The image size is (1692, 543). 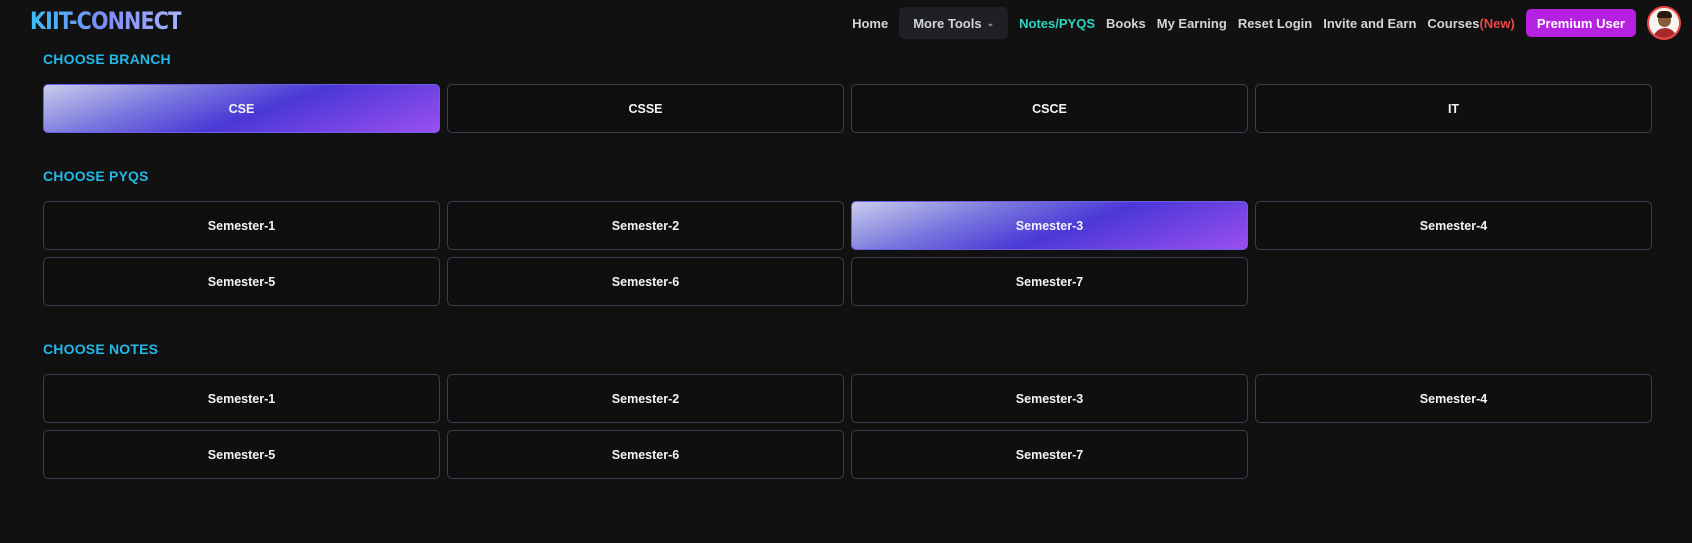 I want to click on pyqs-section-title: CHOOSE PYQS, so click(x=96, y=176).